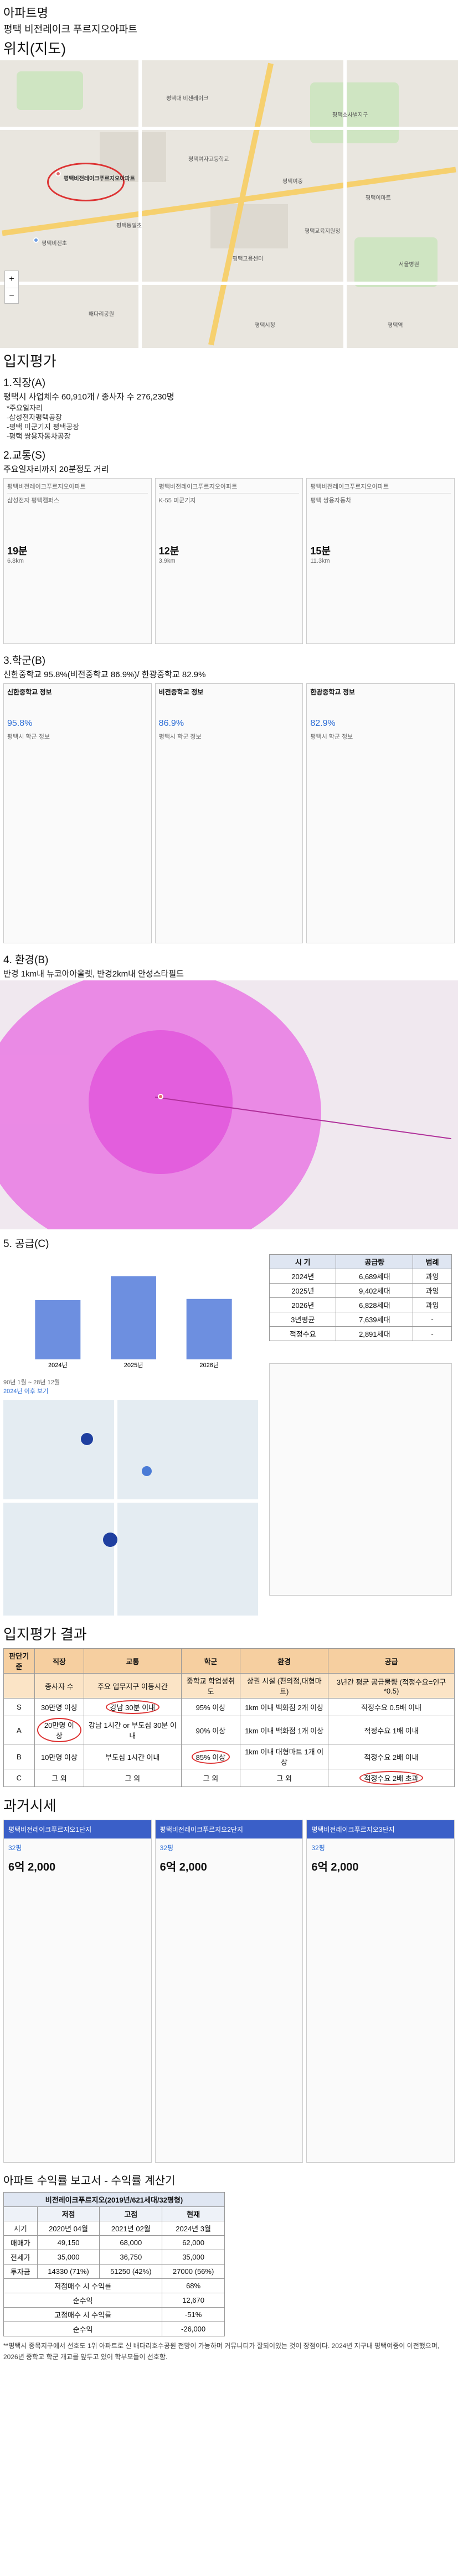 This screenshot has height=2576, width=458. I want to click on poi-label: 평택교육지원청, so click(323, 231).